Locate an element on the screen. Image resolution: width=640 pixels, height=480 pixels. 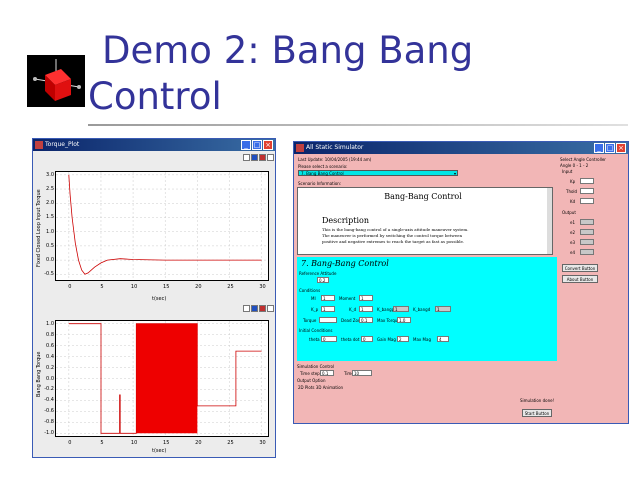
start-button: Start Button is located at coordinates (537, 413).